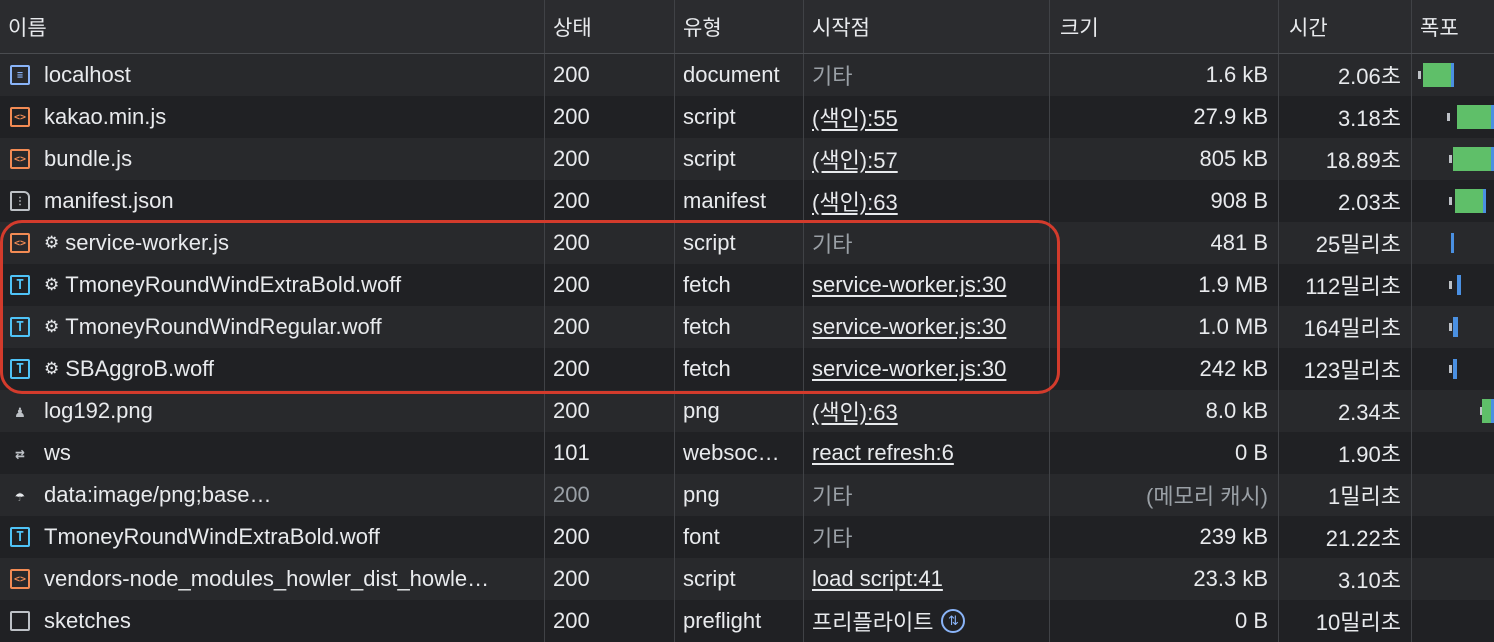  What do you see at coordinates (1164, 26) in the screenshot?
I see `column-header-size: 크기` at bounding box center [1164, 26].